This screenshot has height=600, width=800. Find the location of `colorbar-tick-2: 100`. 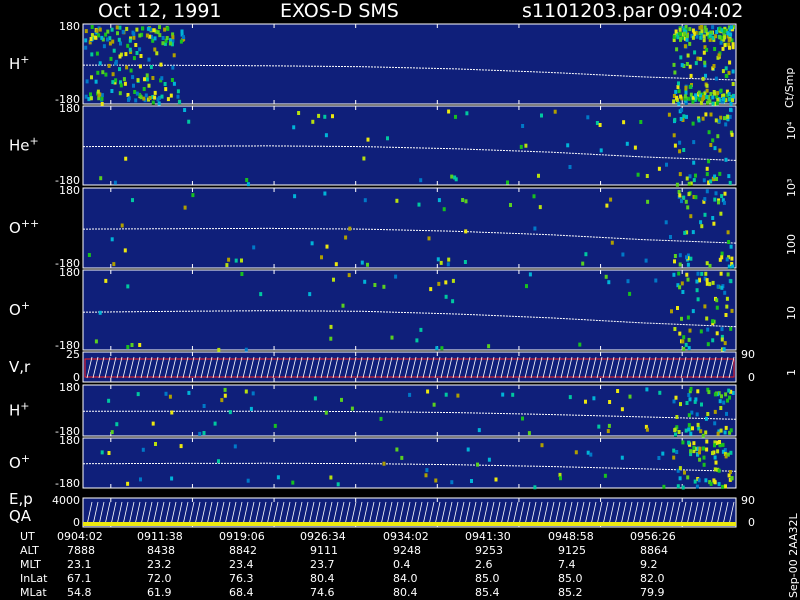

colorbar-tick-2: 100 is located at coordinates (791, 244).